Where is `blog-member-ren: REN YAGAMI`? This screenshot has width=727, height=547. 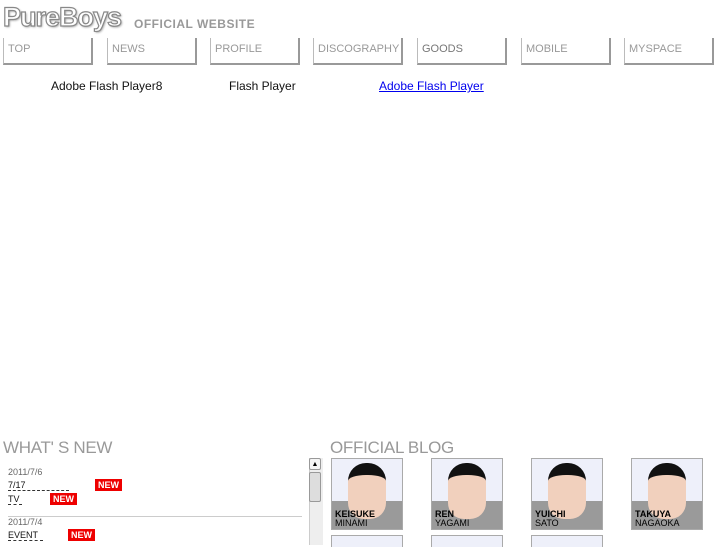 blog-member-ren: REN YAGAMI is located at coordinates (467, 494).